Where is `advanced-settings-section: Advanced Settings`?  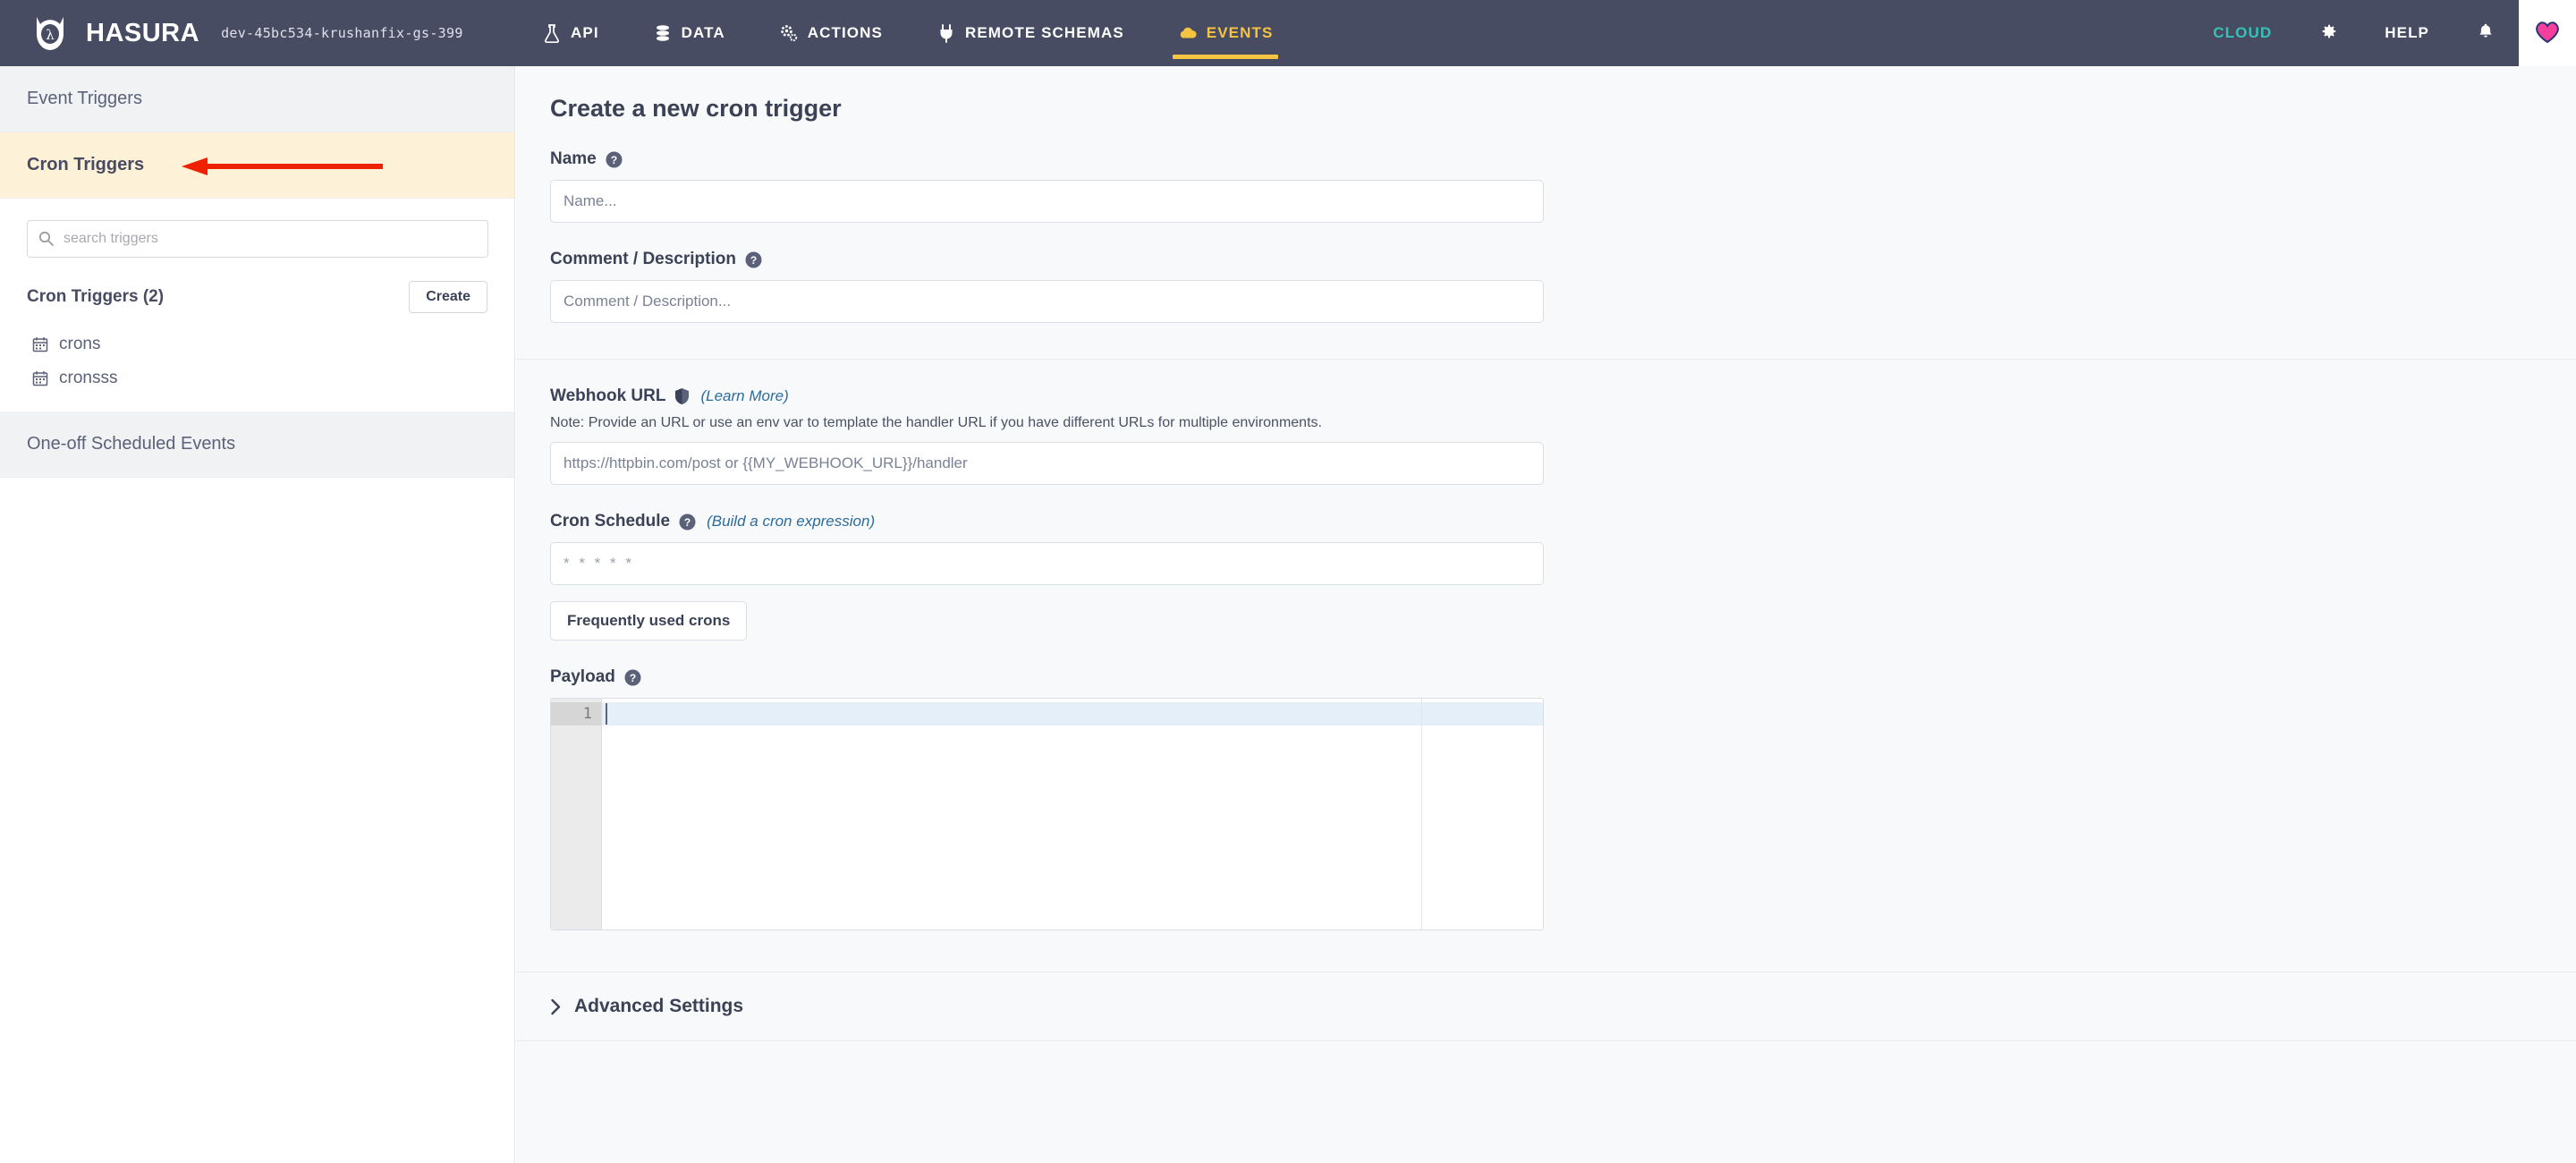 advanced-settings-section: Advanced Settings is located at coordinates (1546, 1006).